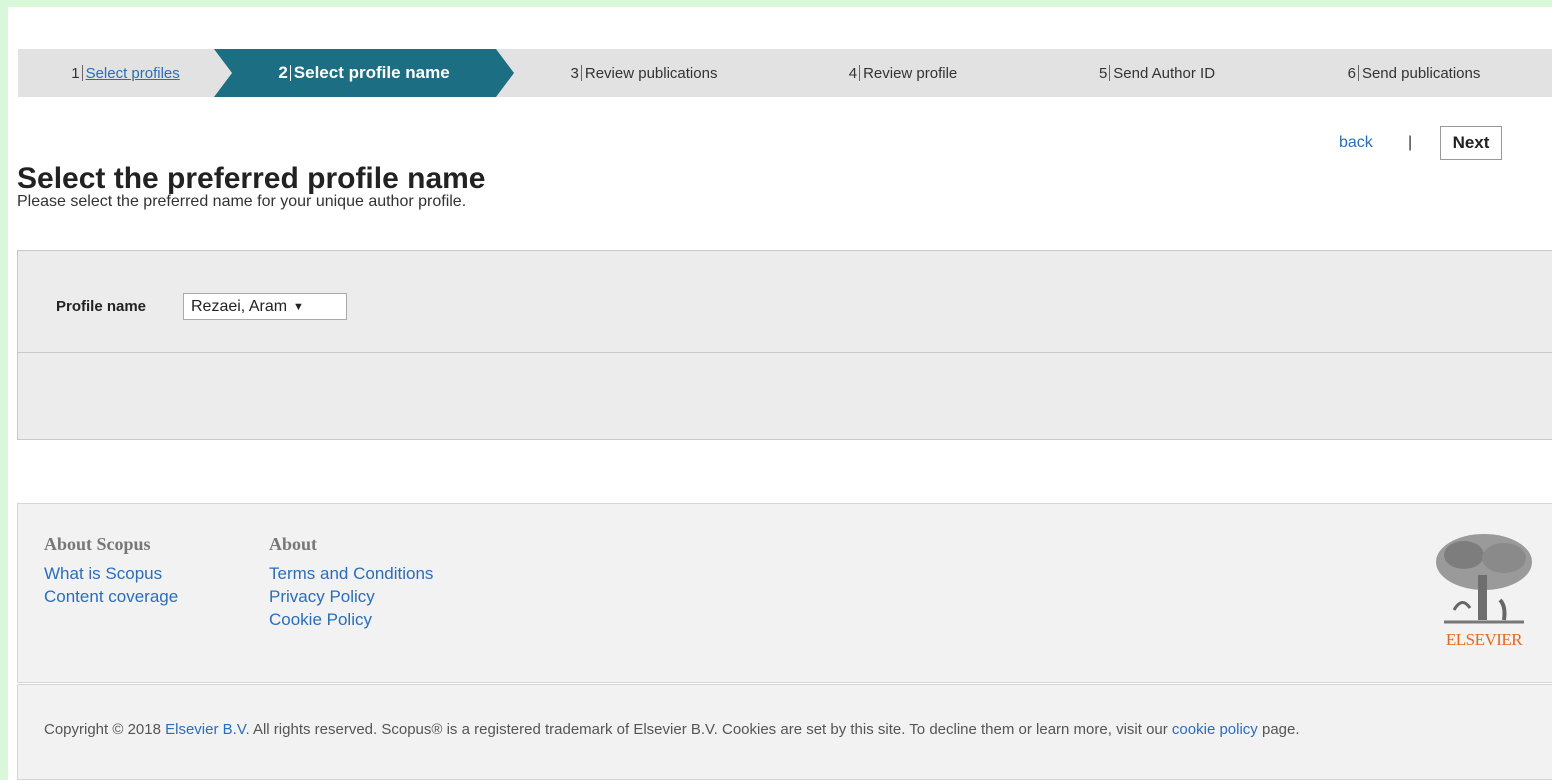 This screenshot has width=1552, height=780. I want to click on copyright-part: Copyright © 2018, so click(105, 729).